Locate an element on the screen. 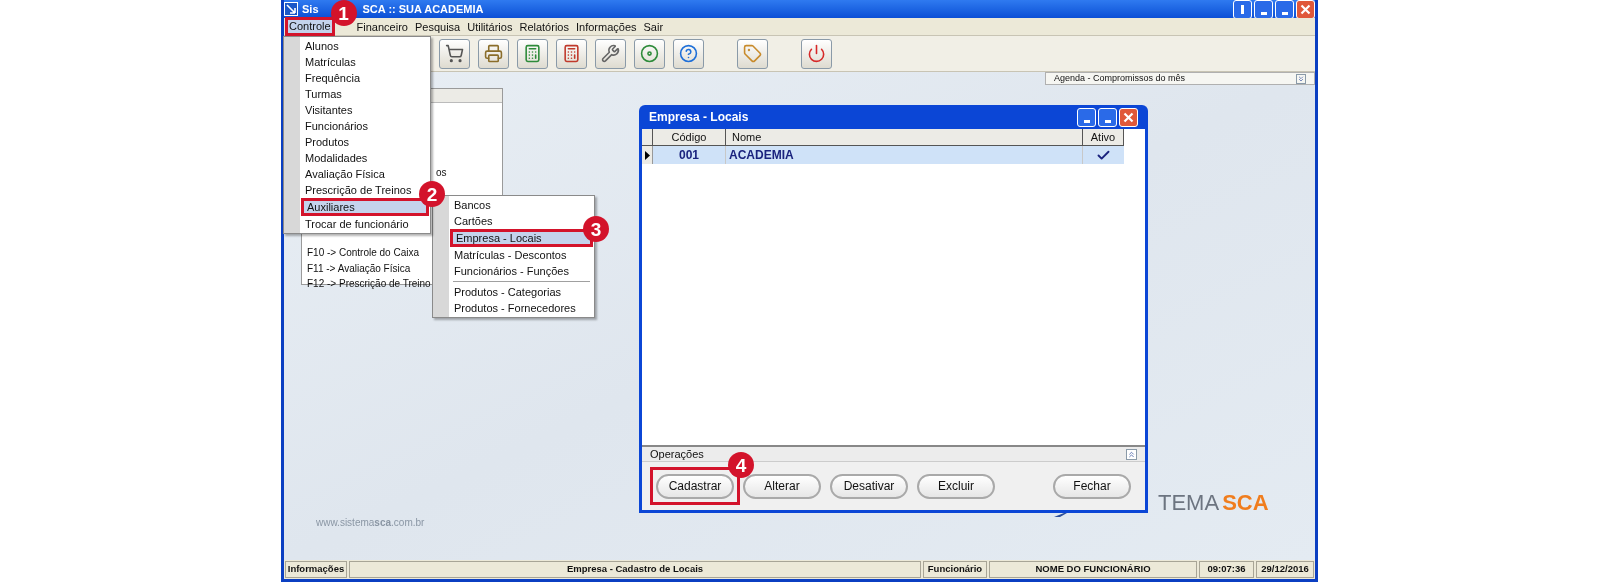 The height and width of the screenshot is (582, 1600). column-header: Código is located at coordinates (689, 137).